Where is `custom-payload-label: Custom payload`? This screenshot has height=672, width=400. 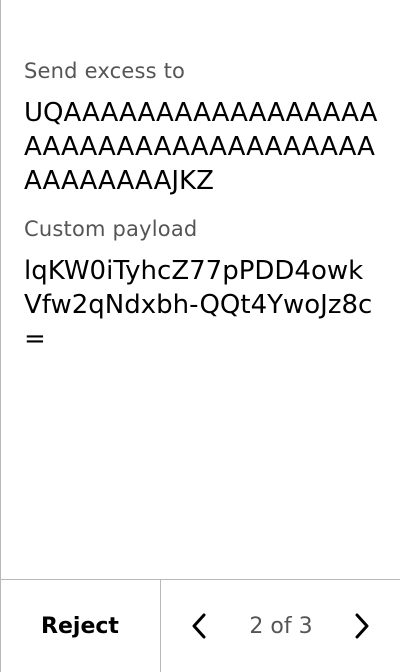 custom-payload-label: Custom payload is located at coordinates (111, 229).